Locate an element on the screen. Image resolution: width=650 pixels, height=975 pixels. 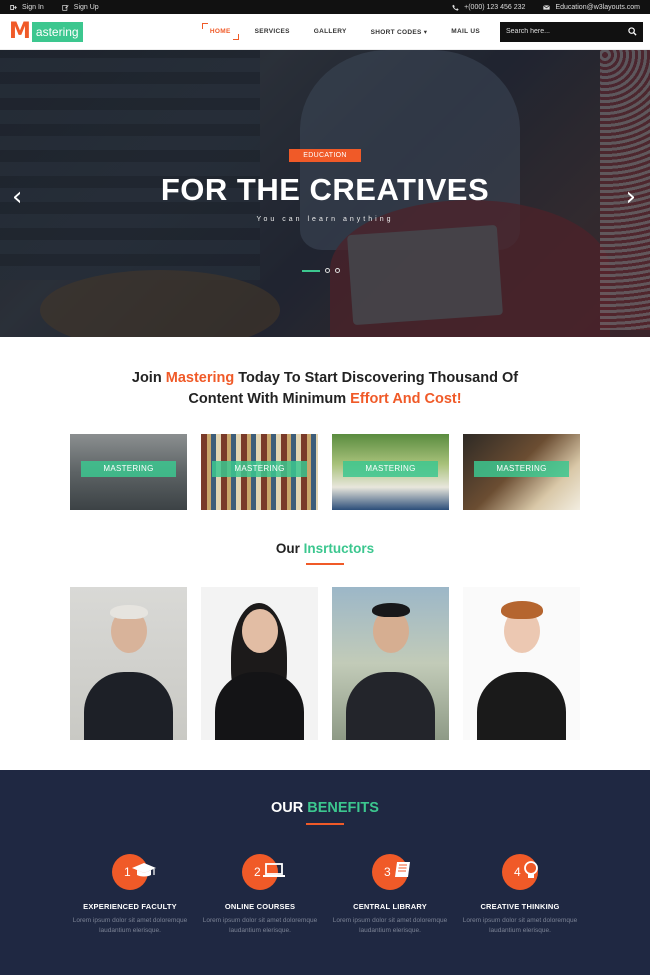
email-address: Education@w3layouts.com is located at coordinates (597, 7).